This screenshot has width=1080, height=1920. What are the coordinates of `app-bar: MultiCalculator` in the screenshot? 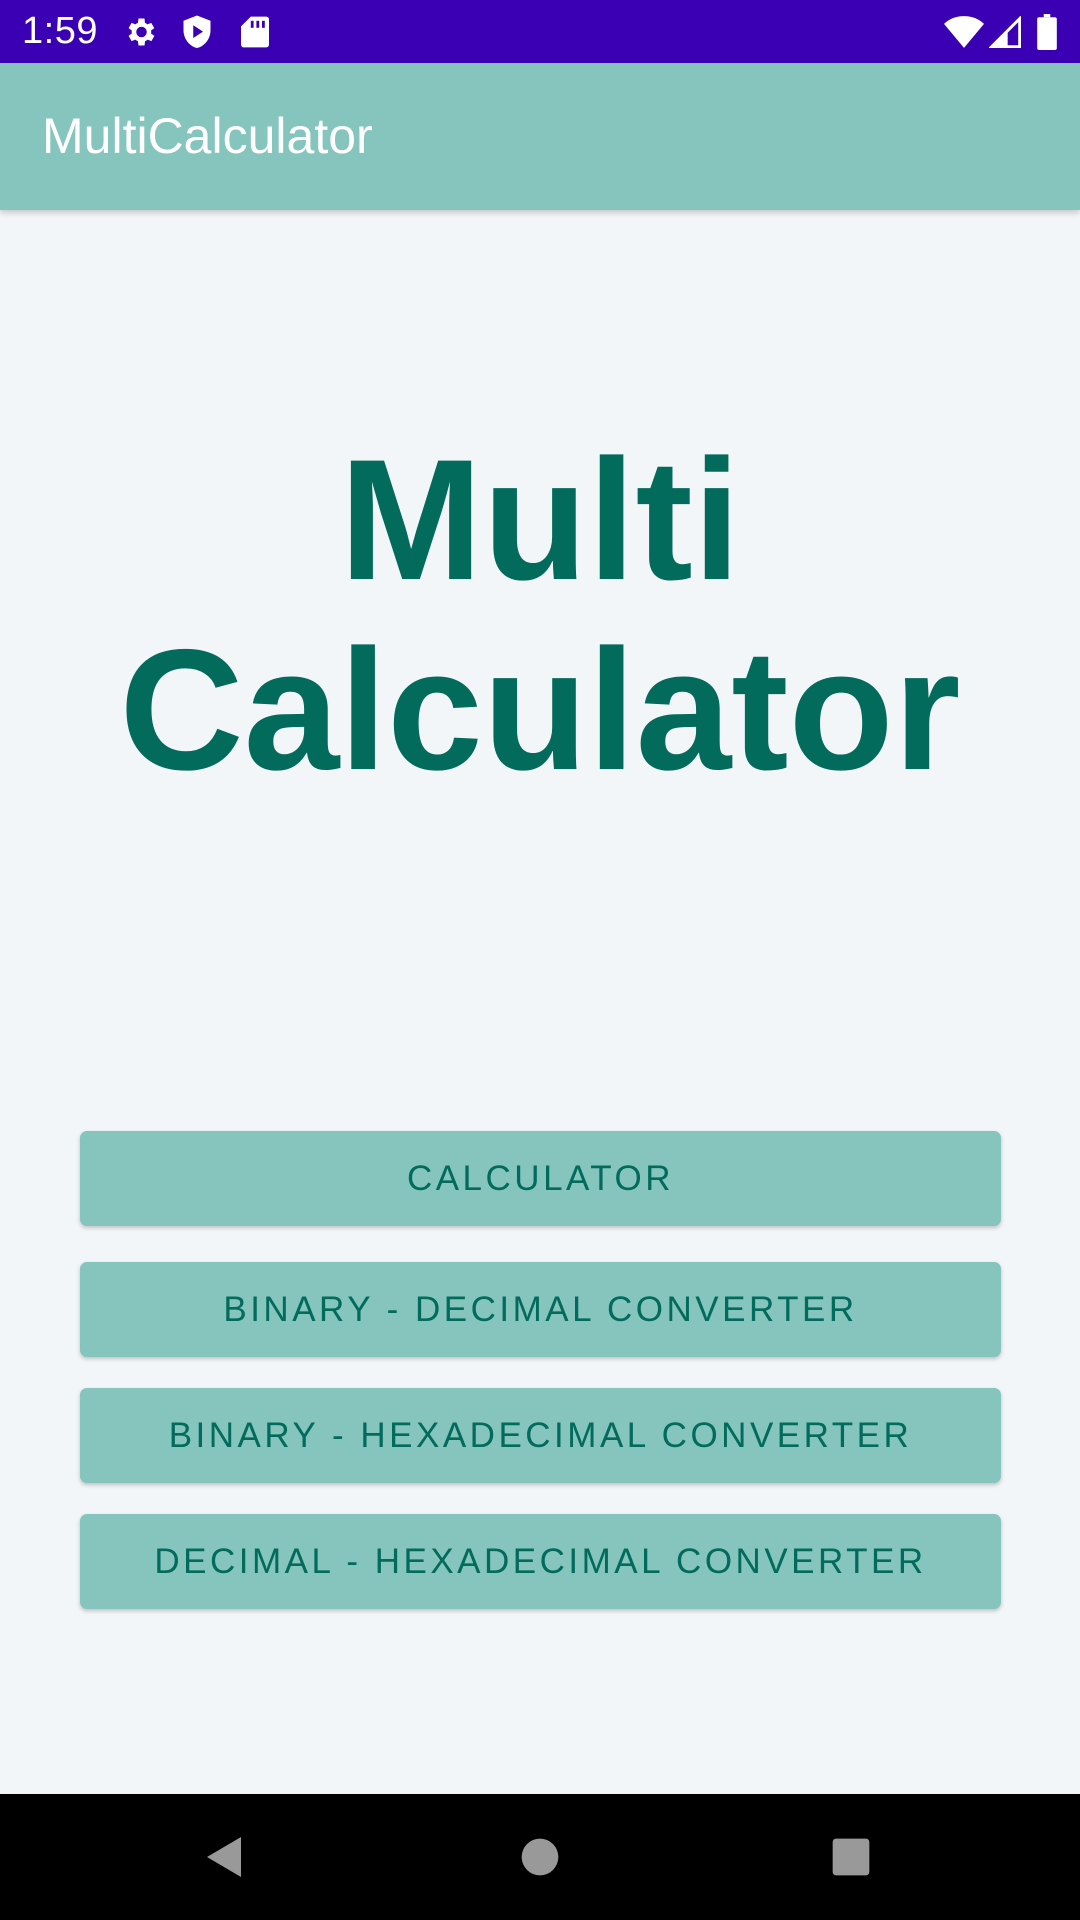 It's located at (540, 136).